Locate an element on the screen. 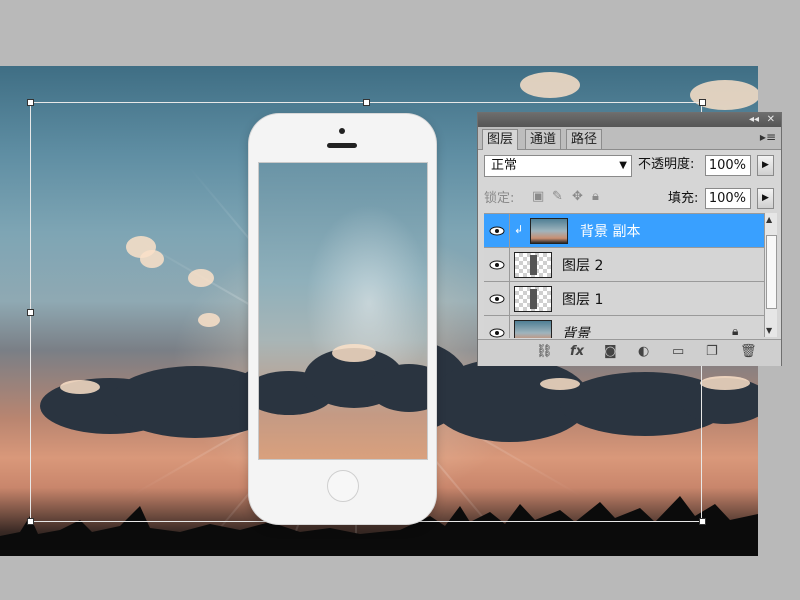  opacity-field: 100% is located at coordinates (728, 165).